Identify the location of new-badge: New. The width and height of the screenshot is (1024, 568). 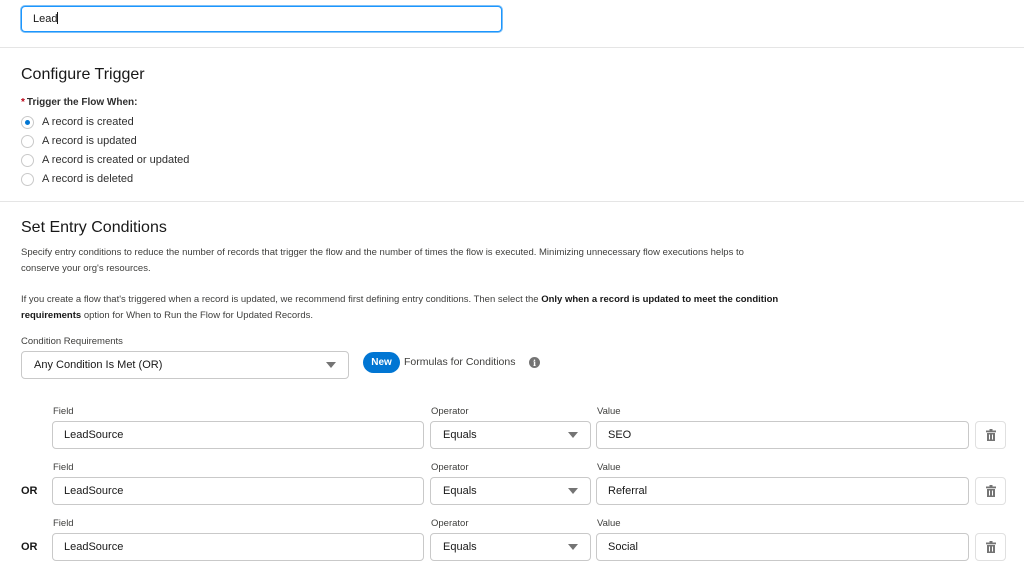
(381, 362).